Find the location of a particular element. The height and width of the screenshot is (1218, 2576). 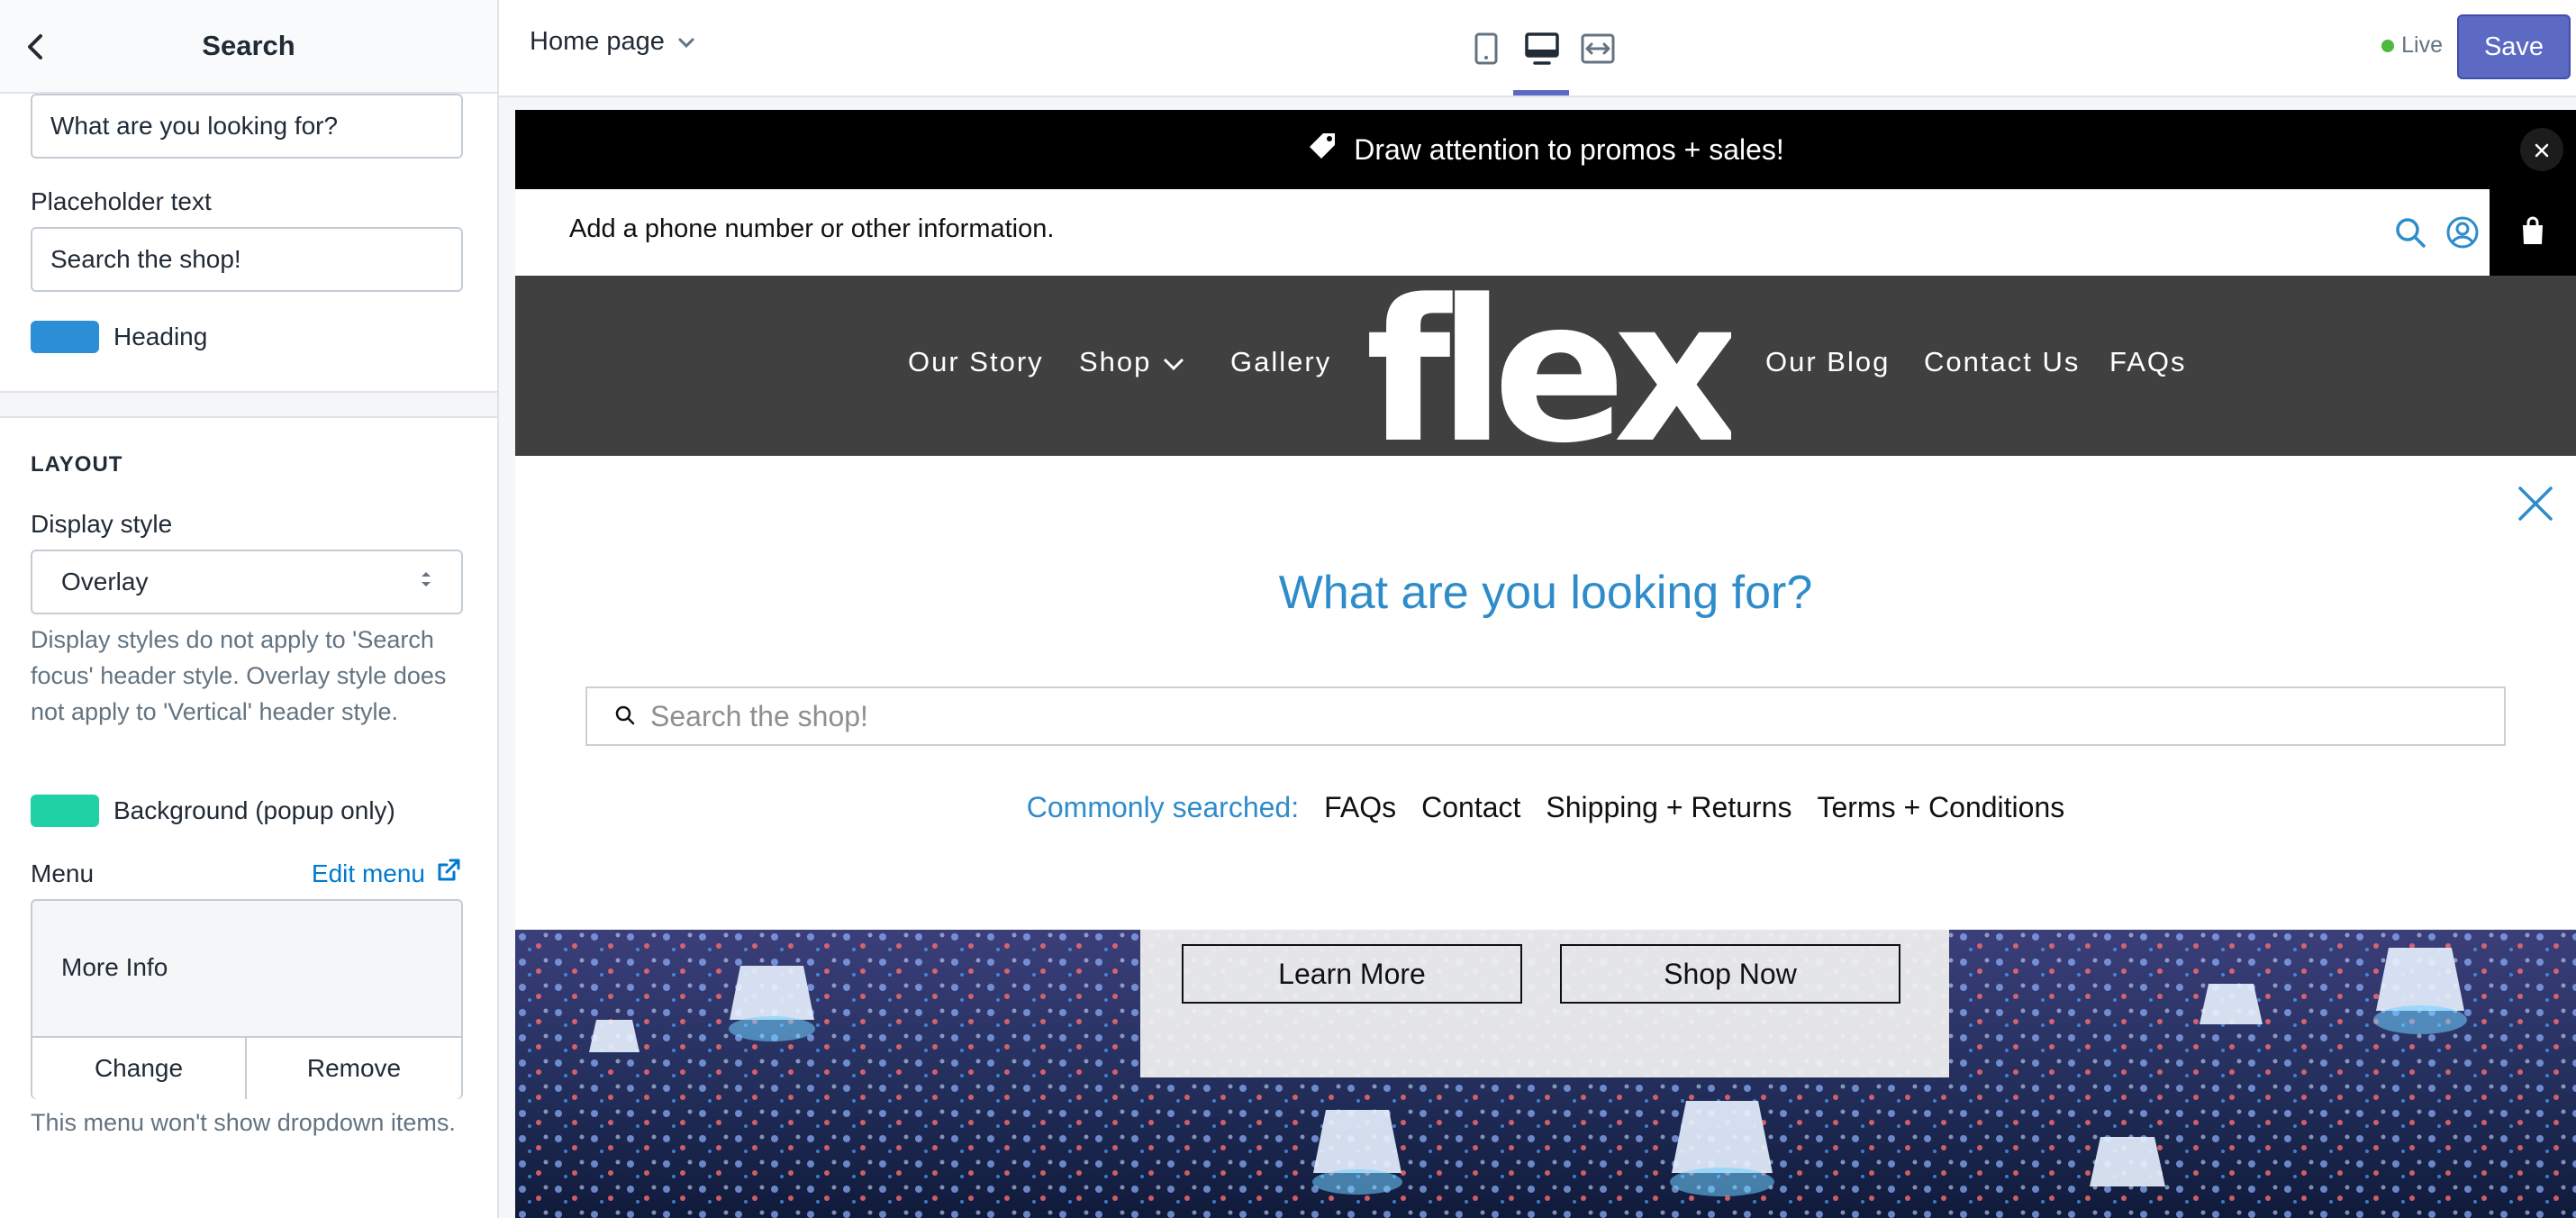

edit-menu-label: Edit menu is located at coordinates (368, 873).